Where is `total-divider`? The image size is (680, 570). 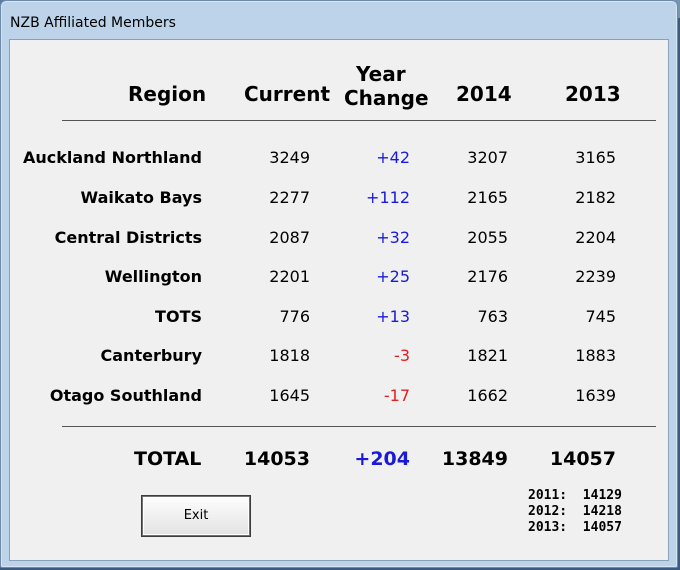
total-divider is located at coordinates (359, 426).